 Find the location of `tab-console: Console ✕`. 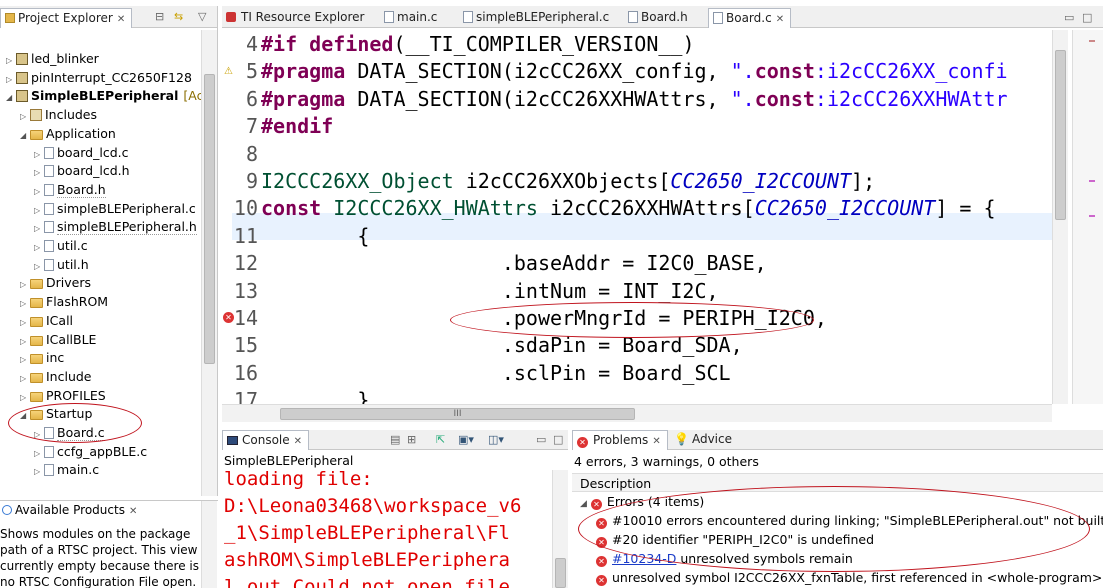

tab-console: Console ✕ is located at coordinates (266, 440).